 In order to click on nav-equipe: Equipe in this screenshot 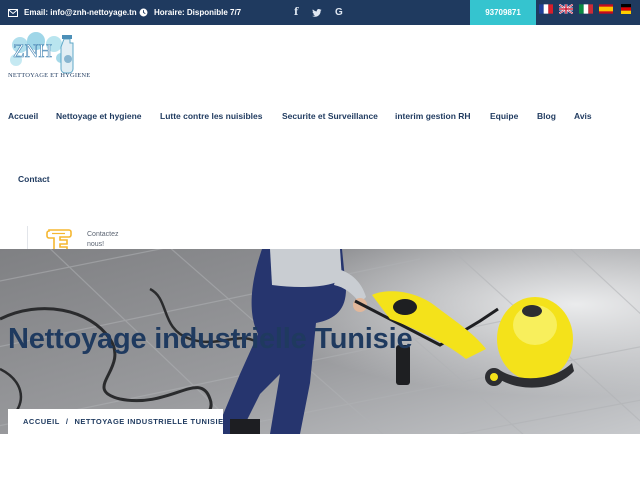, I will do `click(504, 116)`.